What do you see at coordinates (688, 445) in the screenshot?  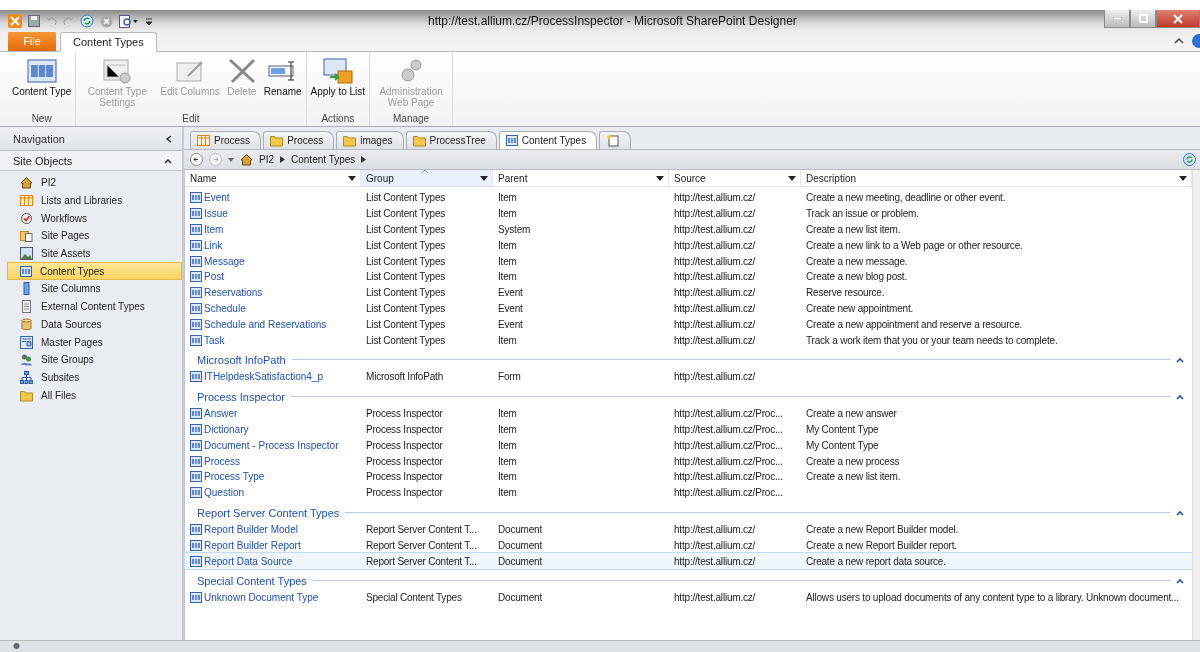 I see `table-row: Document - Process Inspector Process Inspector Item http://test.allium.cz/Proc... My Content Type` at bounding box center [688, 445].